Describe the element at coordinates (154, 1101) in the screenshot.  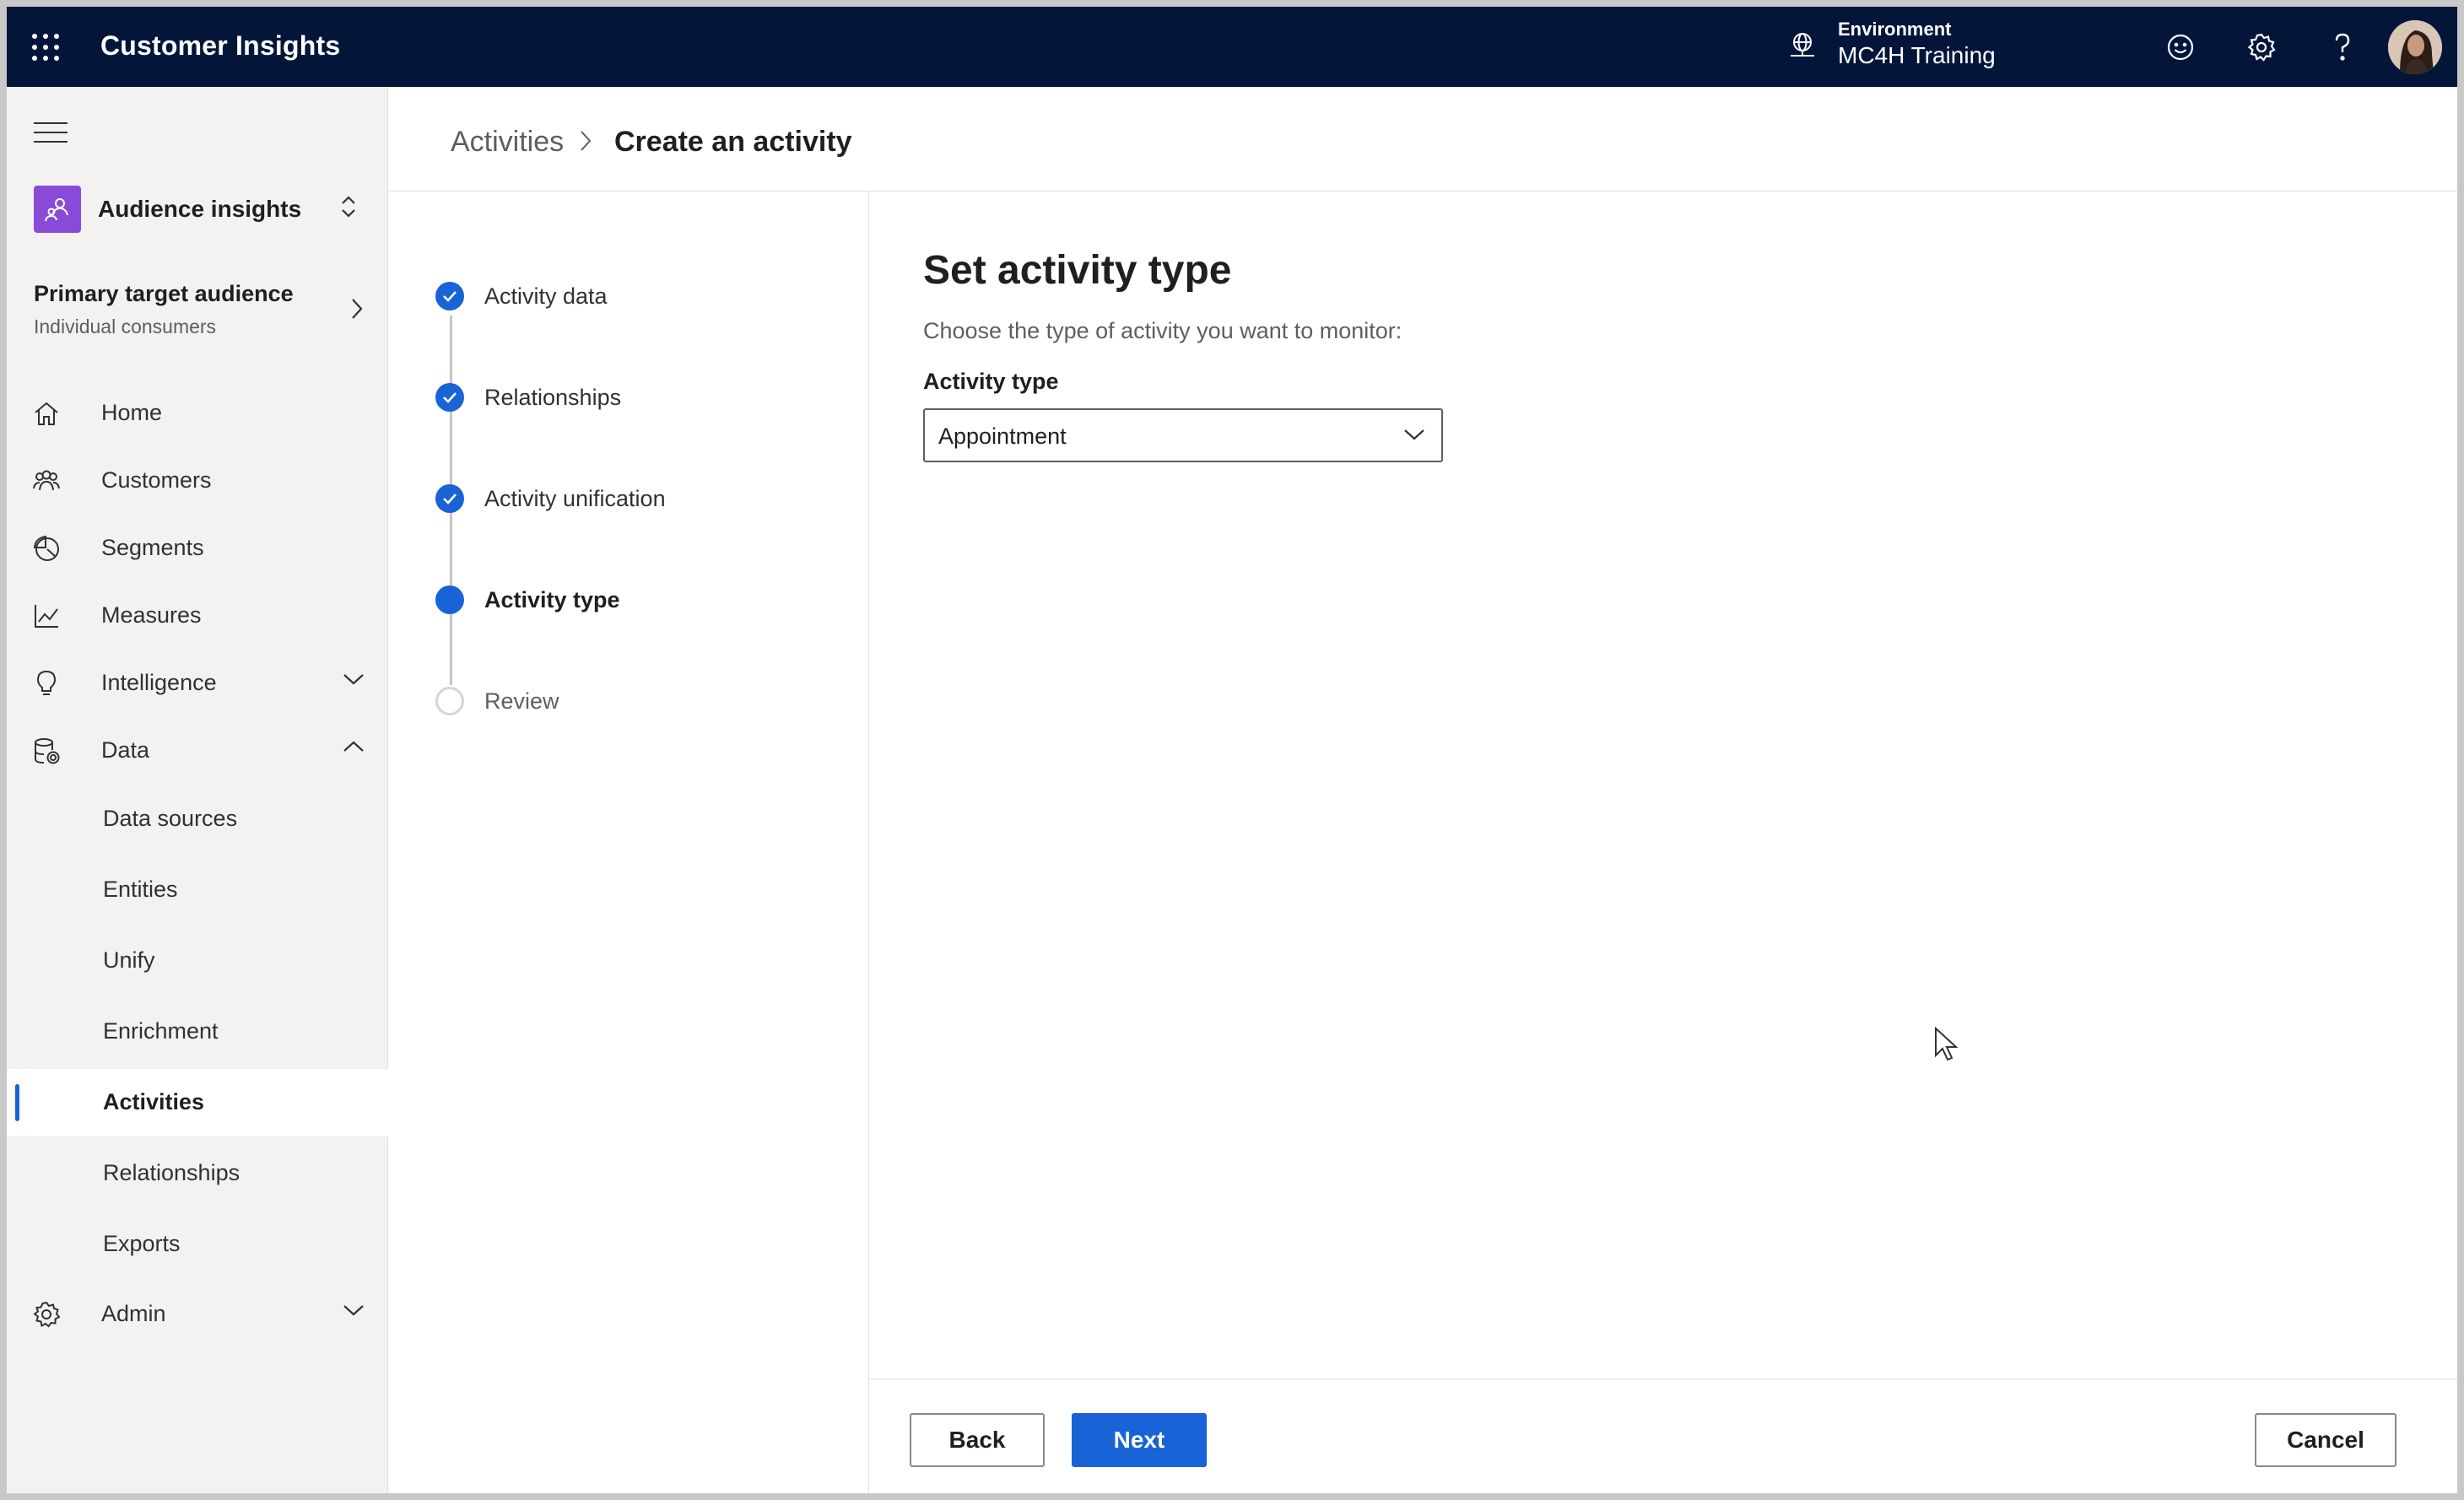
I see `nav-label: Activities` at that location.